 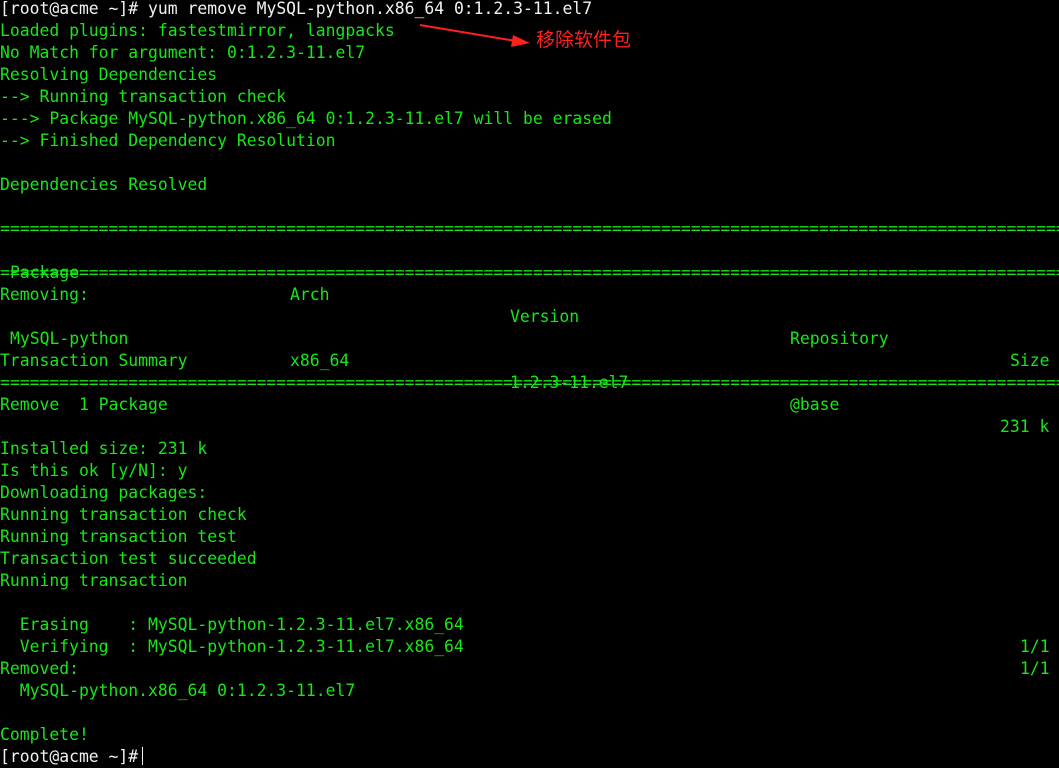 What do you see at coordinates (143, 756) in the screenshot?
I see `text-cursor` at bounding box center [143, 756].